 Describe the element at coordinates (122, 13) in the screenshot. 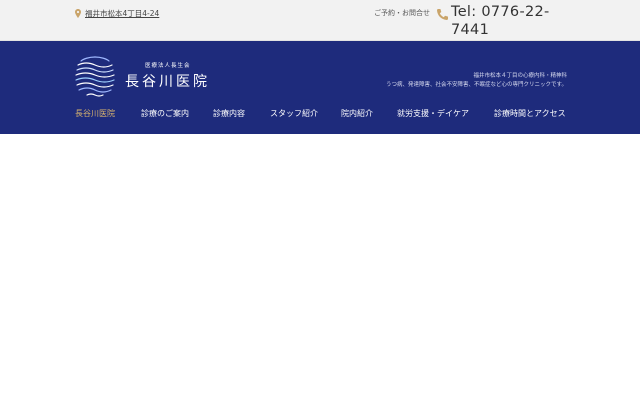

I see `address-text: 福井市松本4丁目4-24` at that location.